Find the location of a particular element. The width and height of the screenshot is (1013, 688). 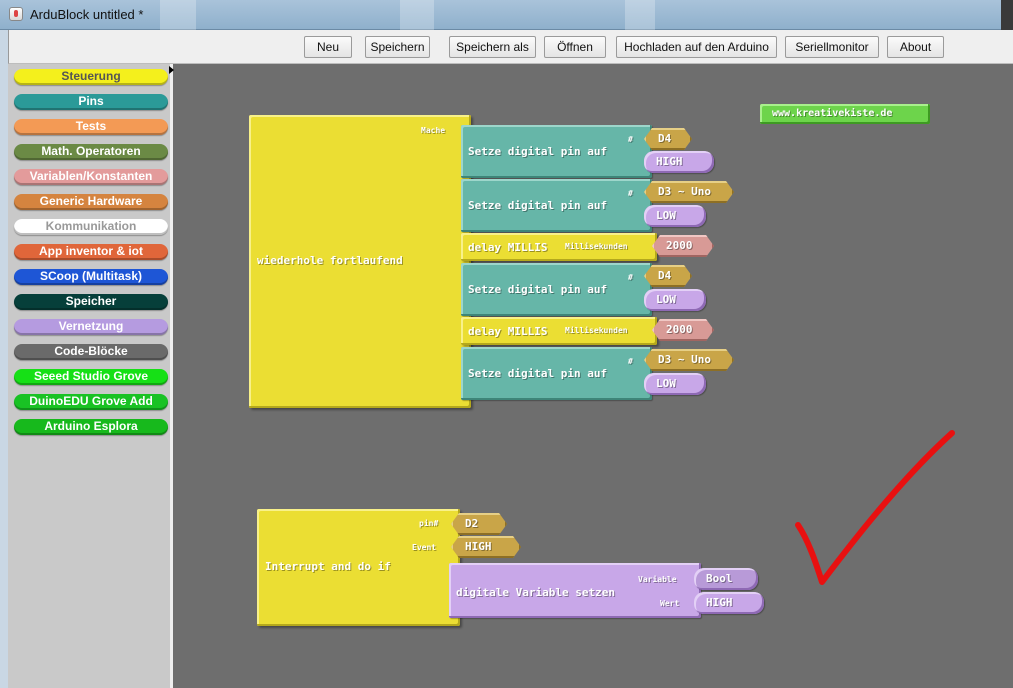

set-digital-variable-block: digitale Variable setzen Variable Wert is located at coordinates (575, 590).